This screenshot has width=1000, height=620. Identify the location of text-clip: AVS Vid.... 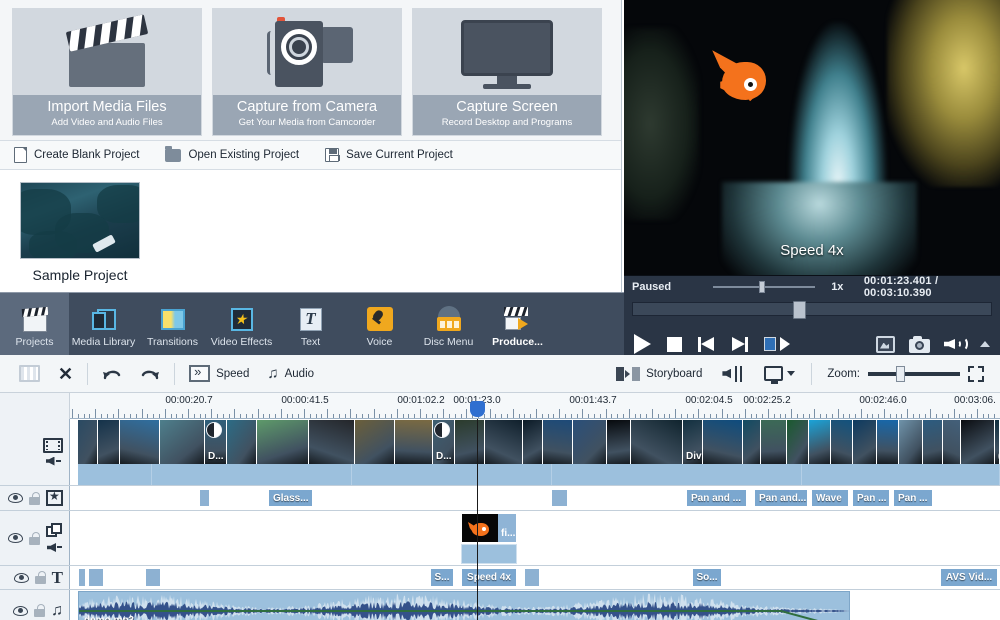
(969, 577).